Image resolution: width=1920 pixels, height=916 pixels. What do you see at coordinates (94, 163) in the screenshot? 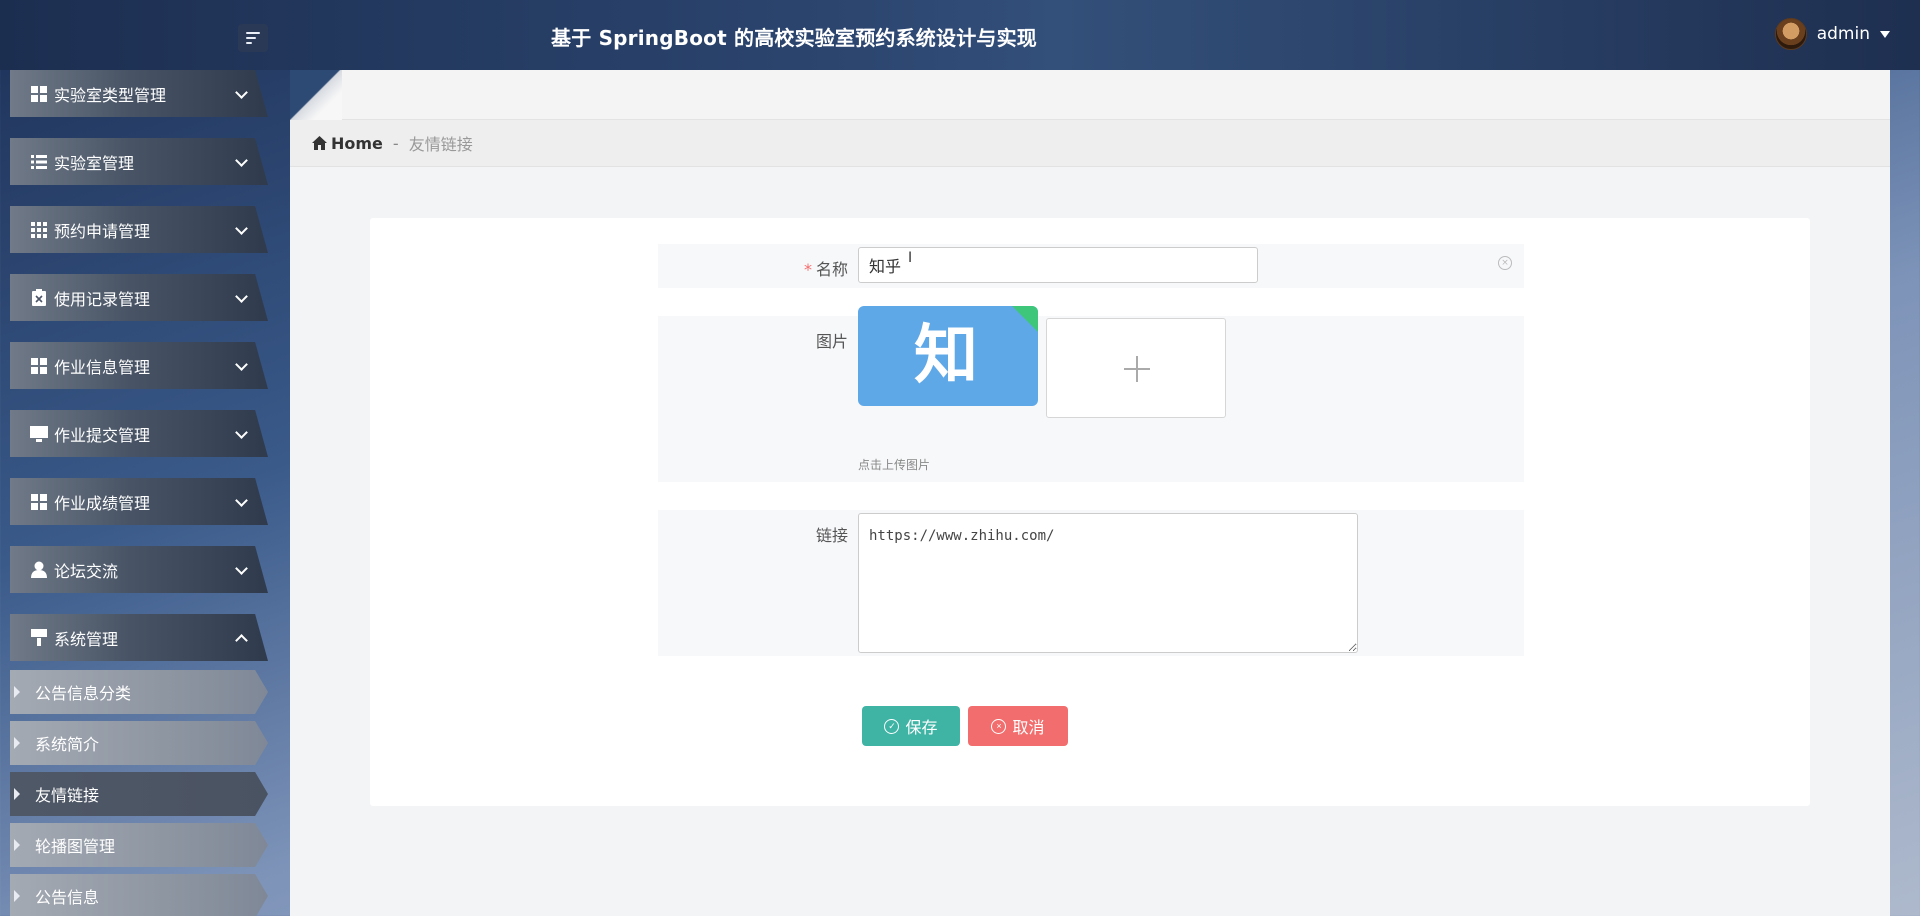
I see `sidebar-item-label: 实验室管理` at bounding box center [94, 163].